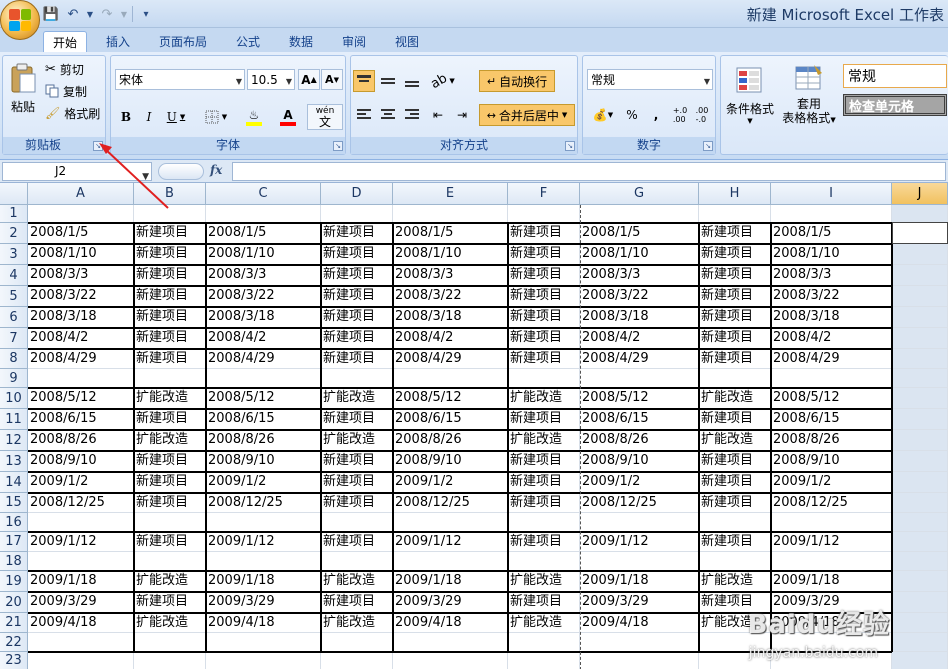  Describe the element at coordinates (388, 115) in the screenshot. I see `align-center-button` at that location.